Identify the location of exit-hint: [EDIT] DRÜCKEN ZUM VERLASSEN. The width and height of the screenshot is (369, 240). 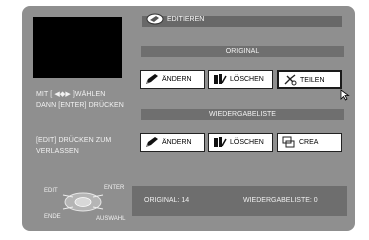
(74, 146).